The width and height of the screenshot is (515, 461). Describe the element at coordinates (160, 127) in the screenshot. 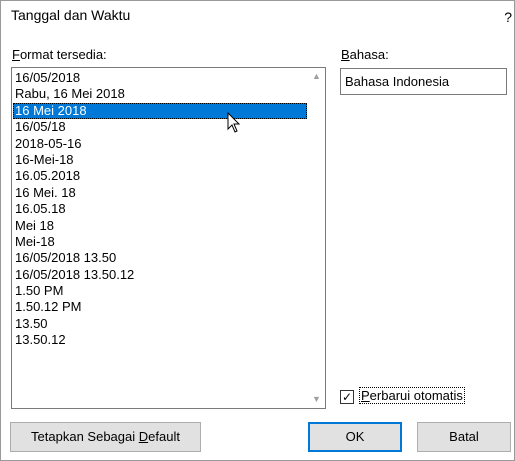

I see `format-item: 16/05/18` at that location.